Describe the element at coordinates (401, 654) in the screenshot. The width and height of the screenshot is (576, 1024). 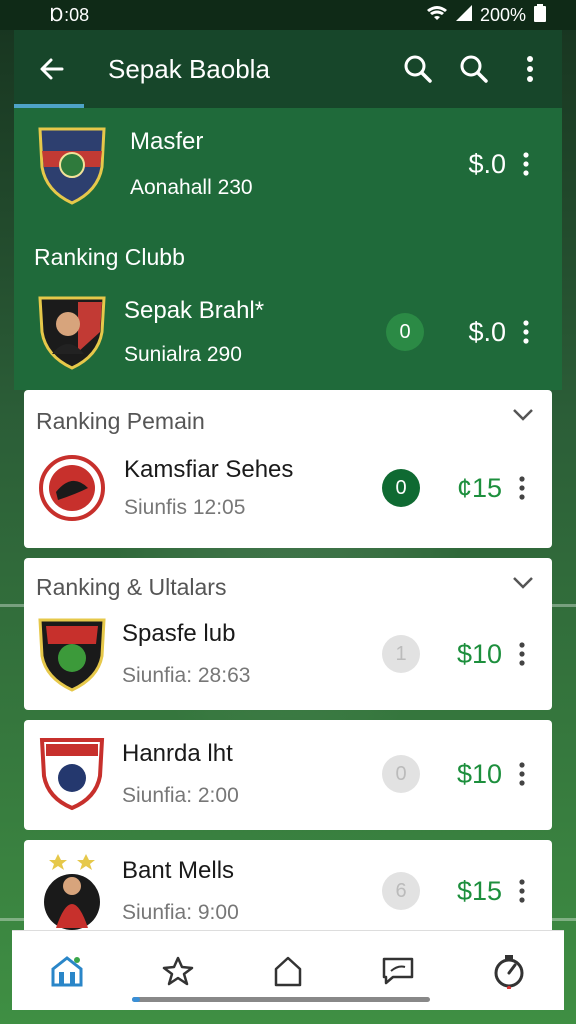
I see `rank-badge: 1` at that location.